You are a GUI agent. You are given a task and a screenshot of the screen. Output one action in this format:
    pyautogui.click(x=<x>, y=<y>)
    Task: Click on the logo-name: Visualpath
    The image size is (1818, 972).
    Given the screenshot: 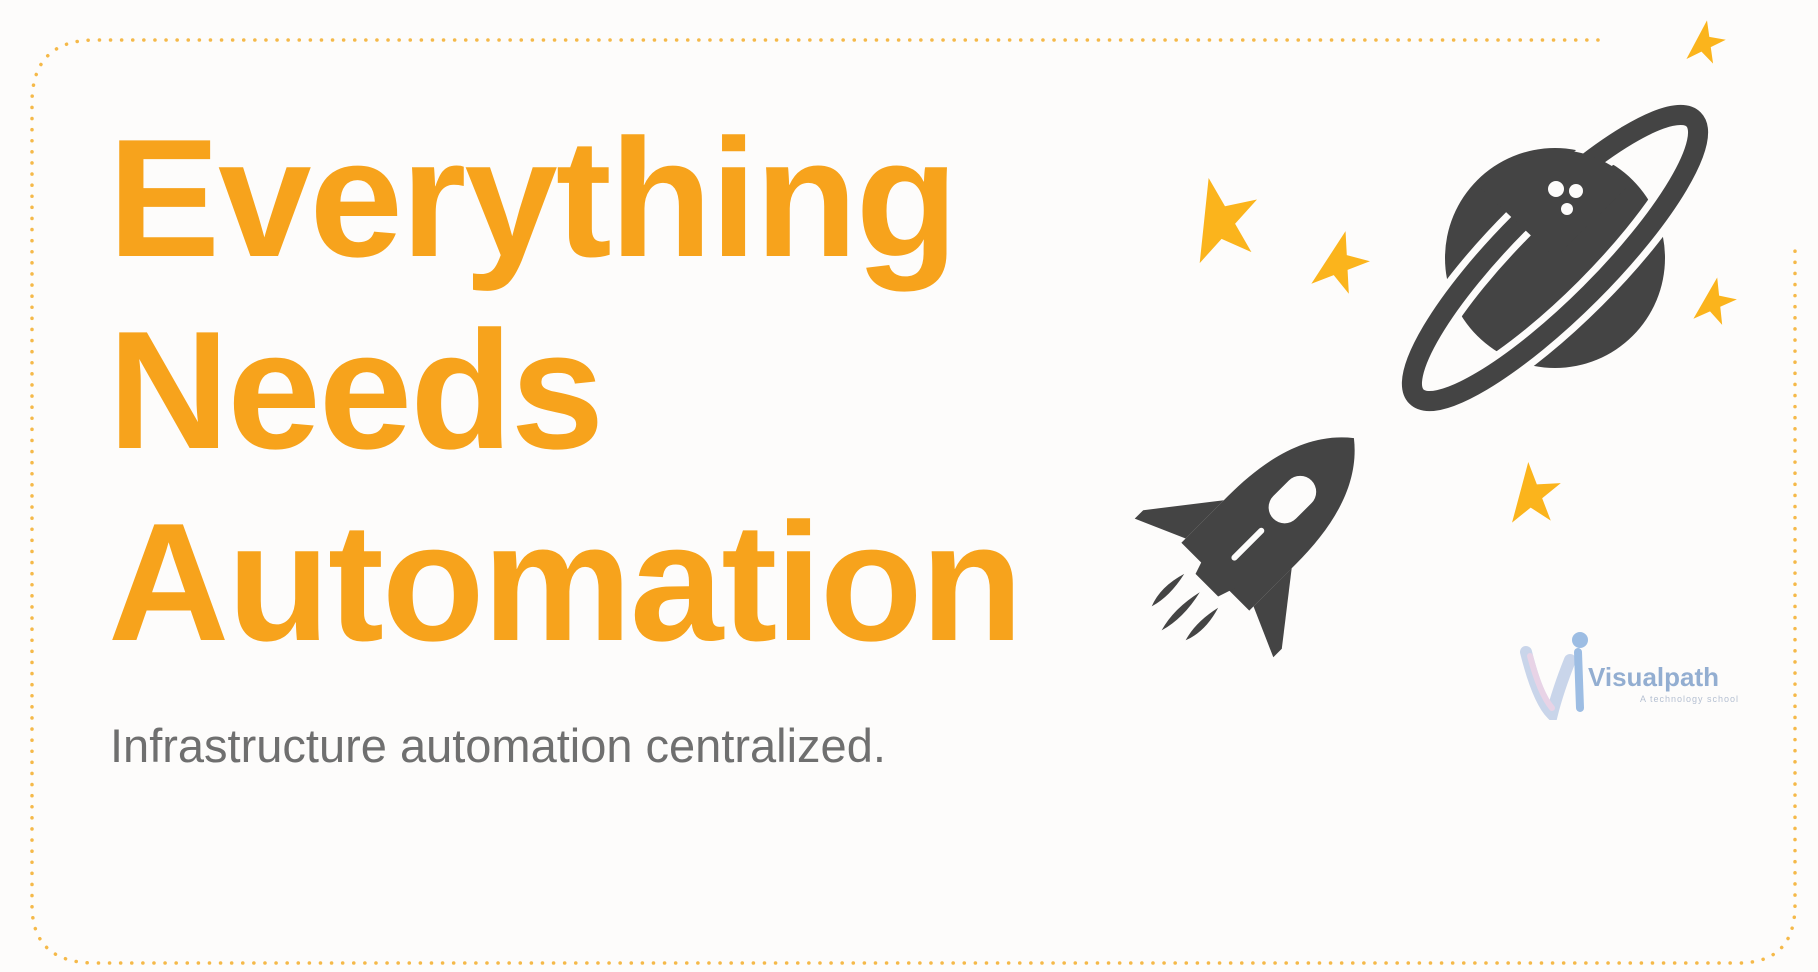 What is the action you would take?
    pyautogui.click(x=1654, y=677)
    